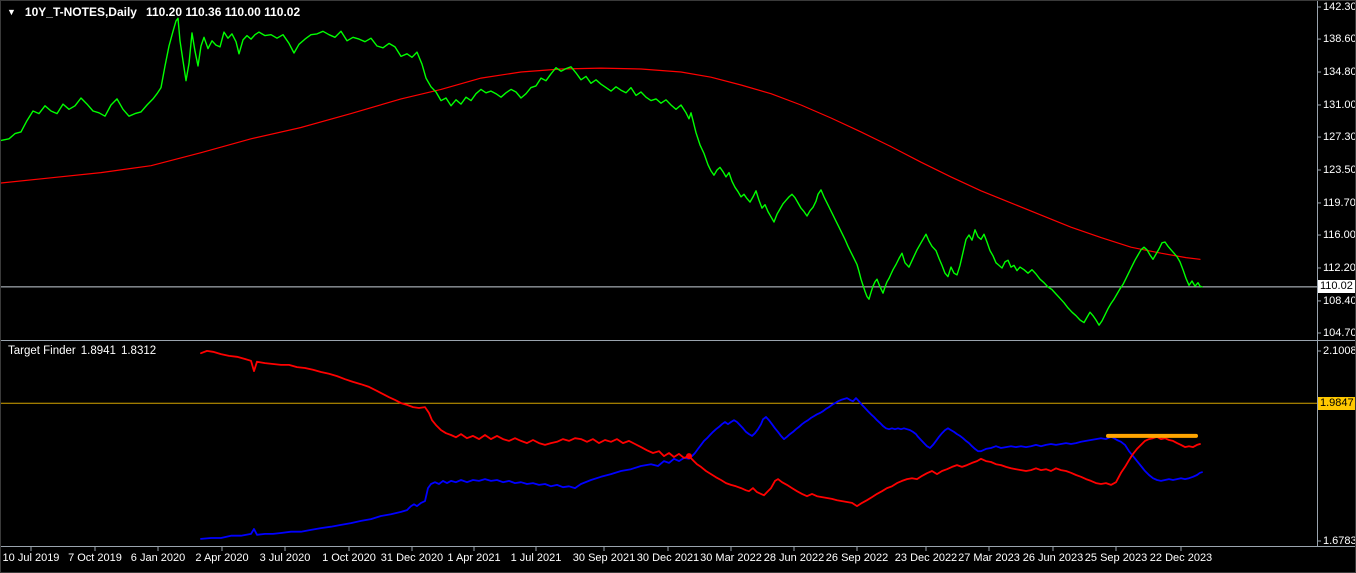  Describe the element at coordinates (668, 558) in the screenshot. I see `date-axis-label: 30 Dec 2021` at that location.